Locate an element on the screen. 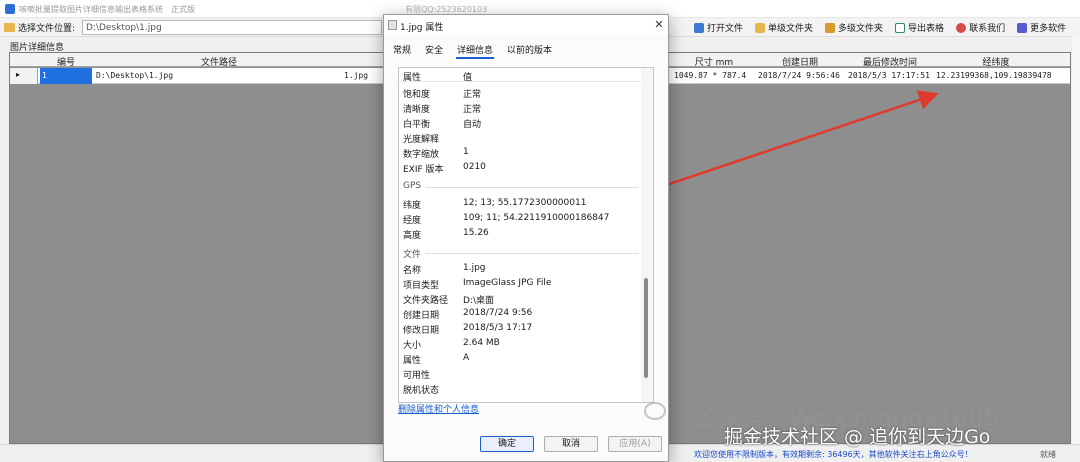 This screenshot has width=1080, height=462. property-name: 脱机状态 is located at coordinates (421, 391).